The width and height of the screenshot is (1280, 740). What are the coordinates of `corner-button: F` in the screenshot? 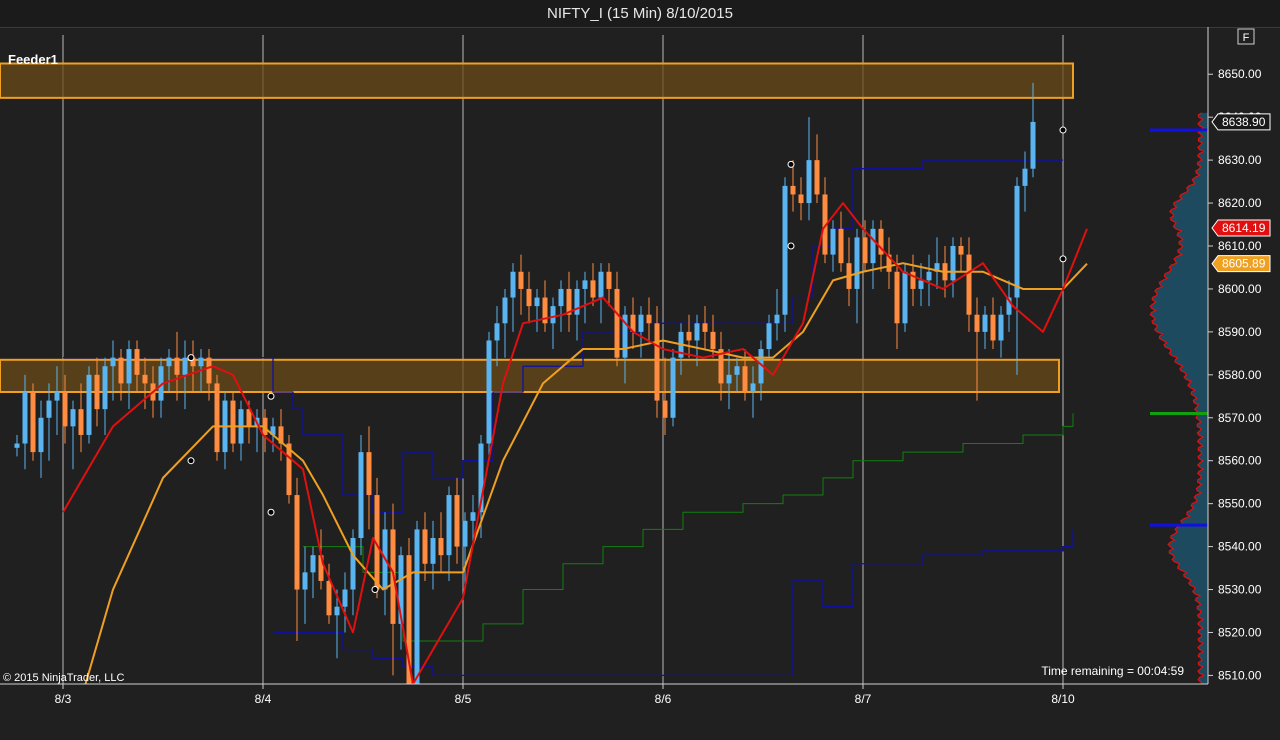 It's located at (1246, 36).